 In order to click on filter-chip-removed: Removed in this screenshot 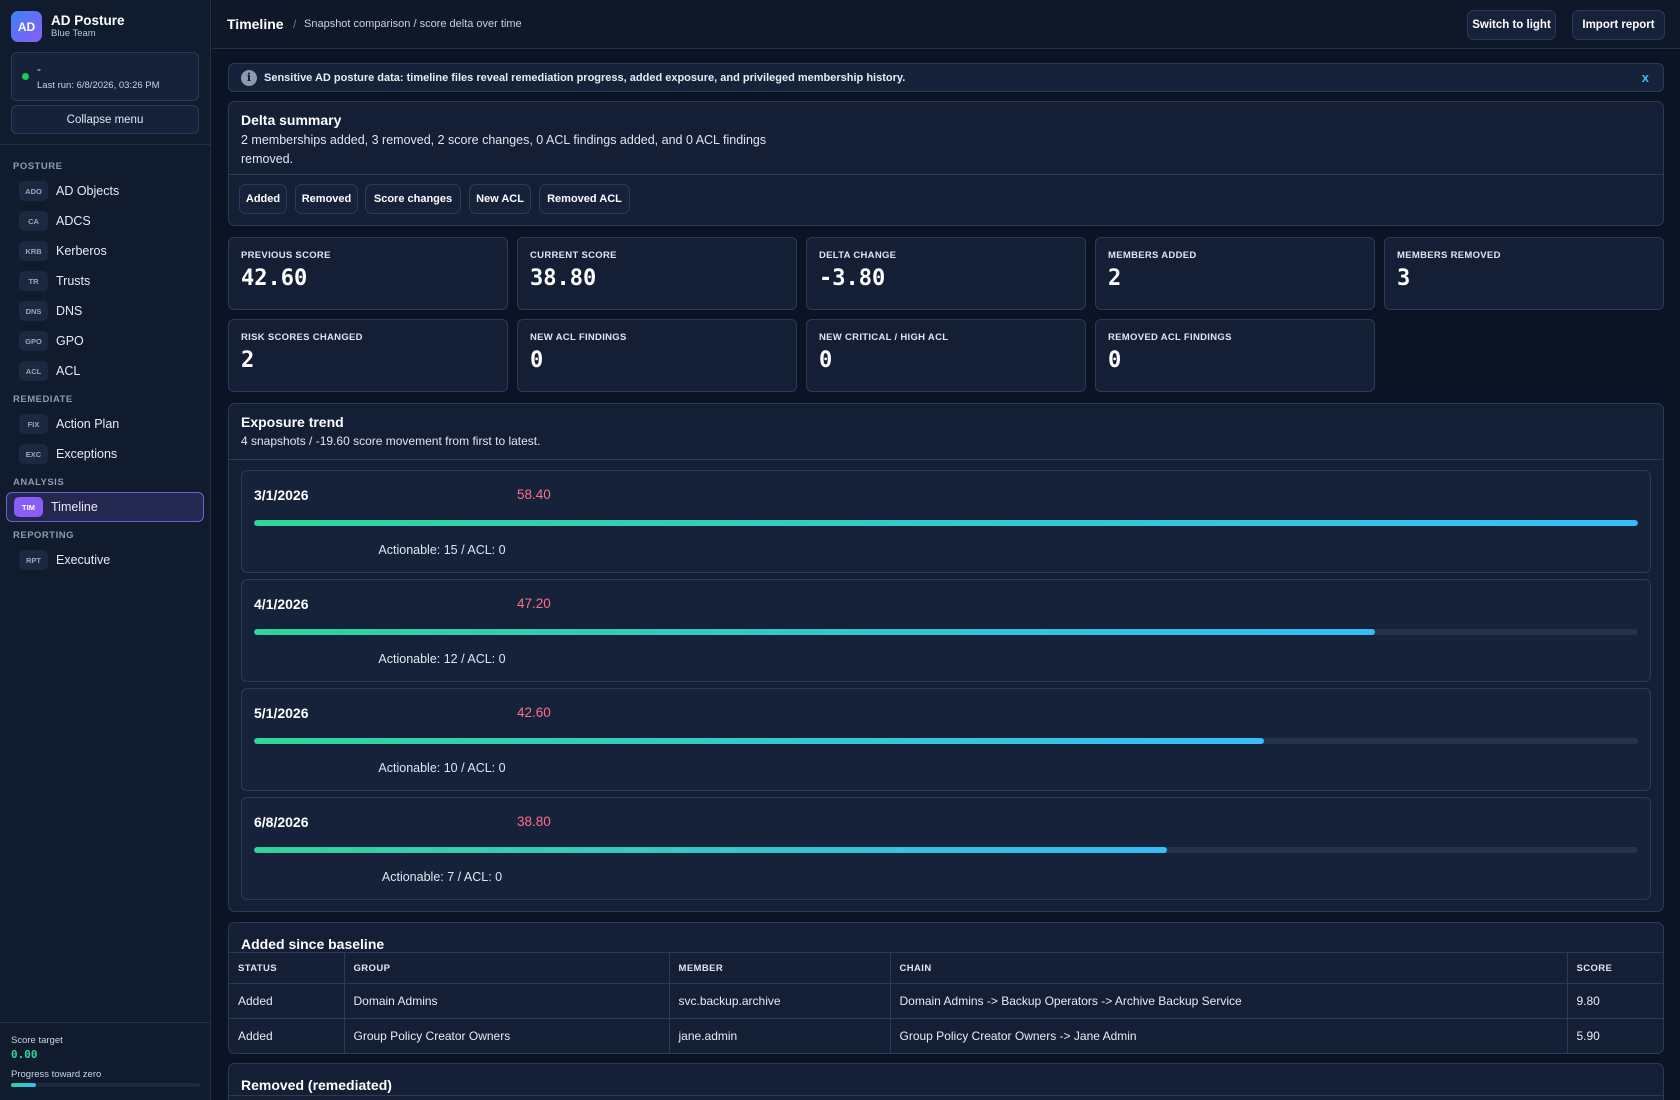, I will do `click(326, 199)`.